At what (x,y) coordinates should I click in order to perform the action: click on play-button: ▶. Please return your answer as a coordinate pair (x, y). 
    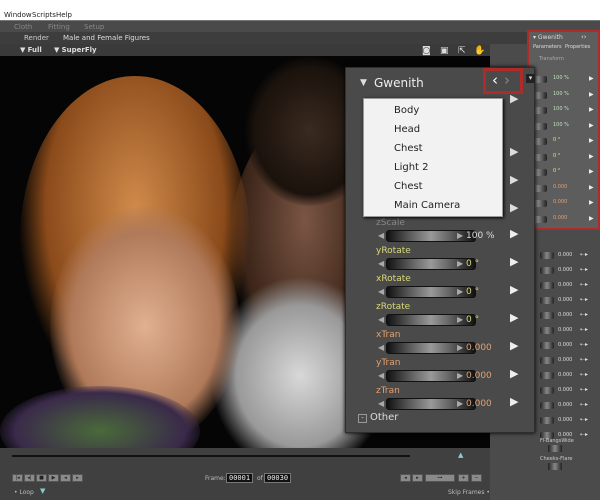
    Looking at the image, I should click on (53, 478).